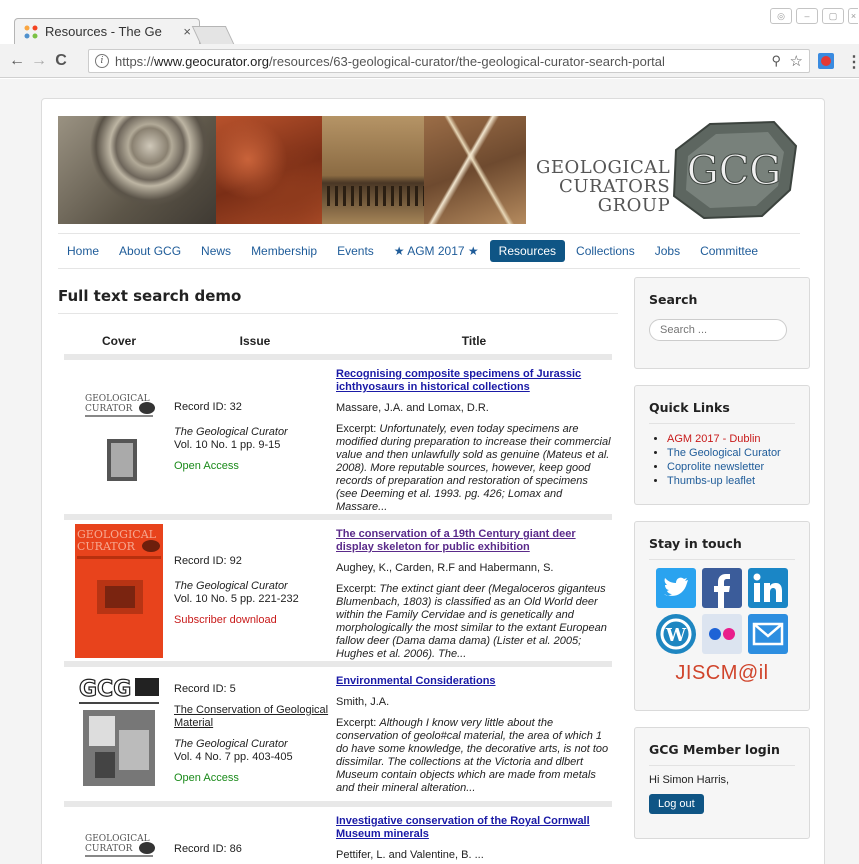 The height and width of the screenshot is (864, 859). What do you see at coordinates (213, 35) in the screenshot?
I see `new-tab-button` at bounding box center [213, 35].